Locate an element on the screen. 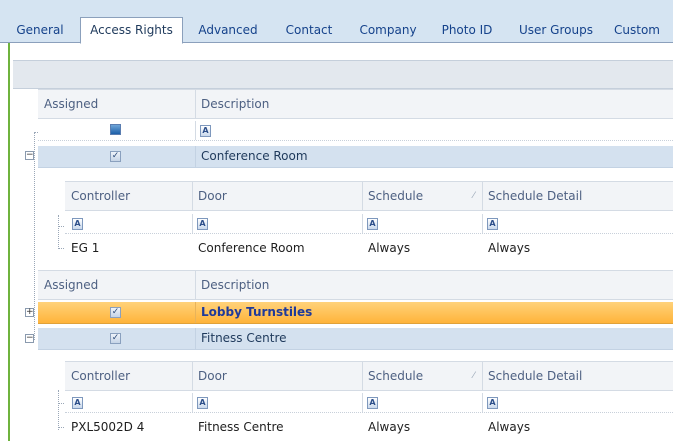 This screenshot has height=441, width=673. detail-row: PXL5002D 4 Fitness Centre Always Always is located at coordinates (369, 427).